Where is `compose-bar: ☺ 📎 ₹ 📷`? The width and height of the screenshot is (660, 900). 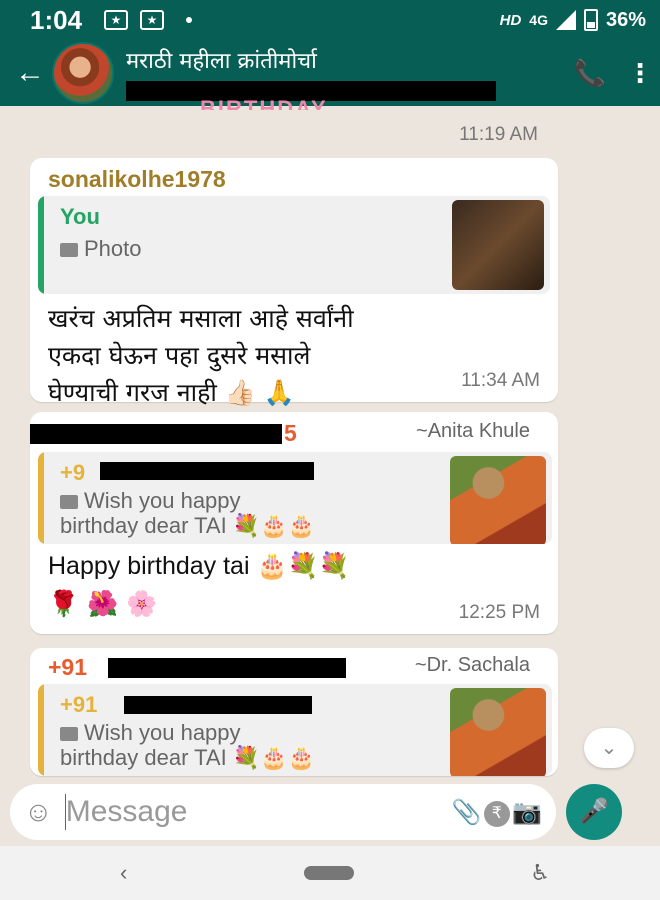
compose-bar: ☺ 📎 ₹ 📷 is located at coordinates (283, 812).